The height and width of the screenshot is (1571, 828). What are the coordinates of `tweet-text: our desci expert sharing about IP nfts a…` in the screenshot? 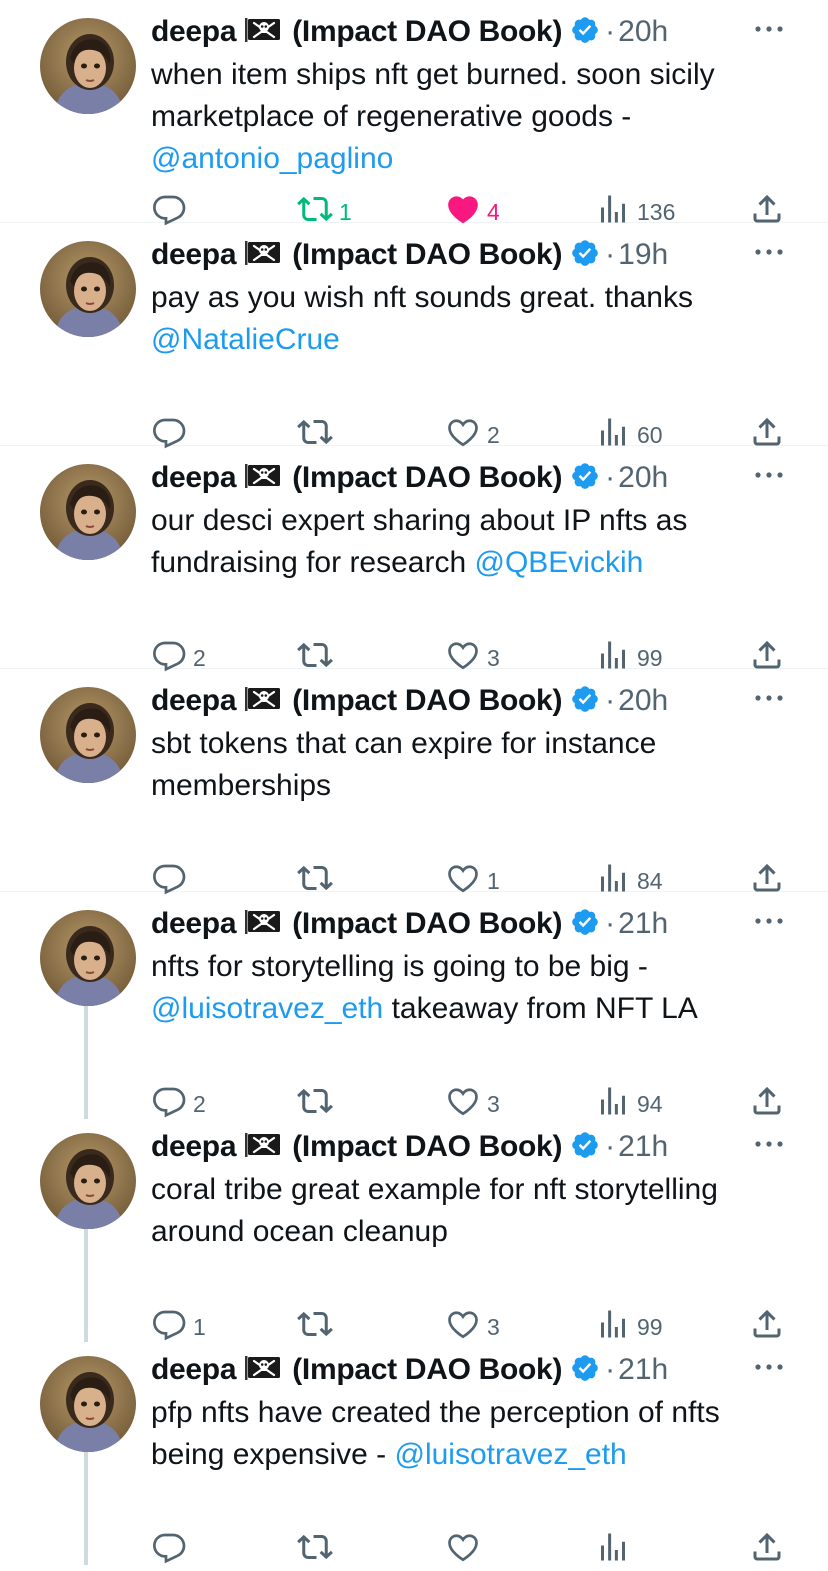 It's located at (471, 542).